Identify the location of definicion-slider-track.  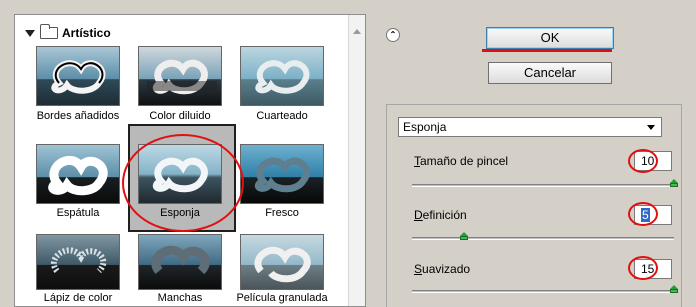
(543, 238).